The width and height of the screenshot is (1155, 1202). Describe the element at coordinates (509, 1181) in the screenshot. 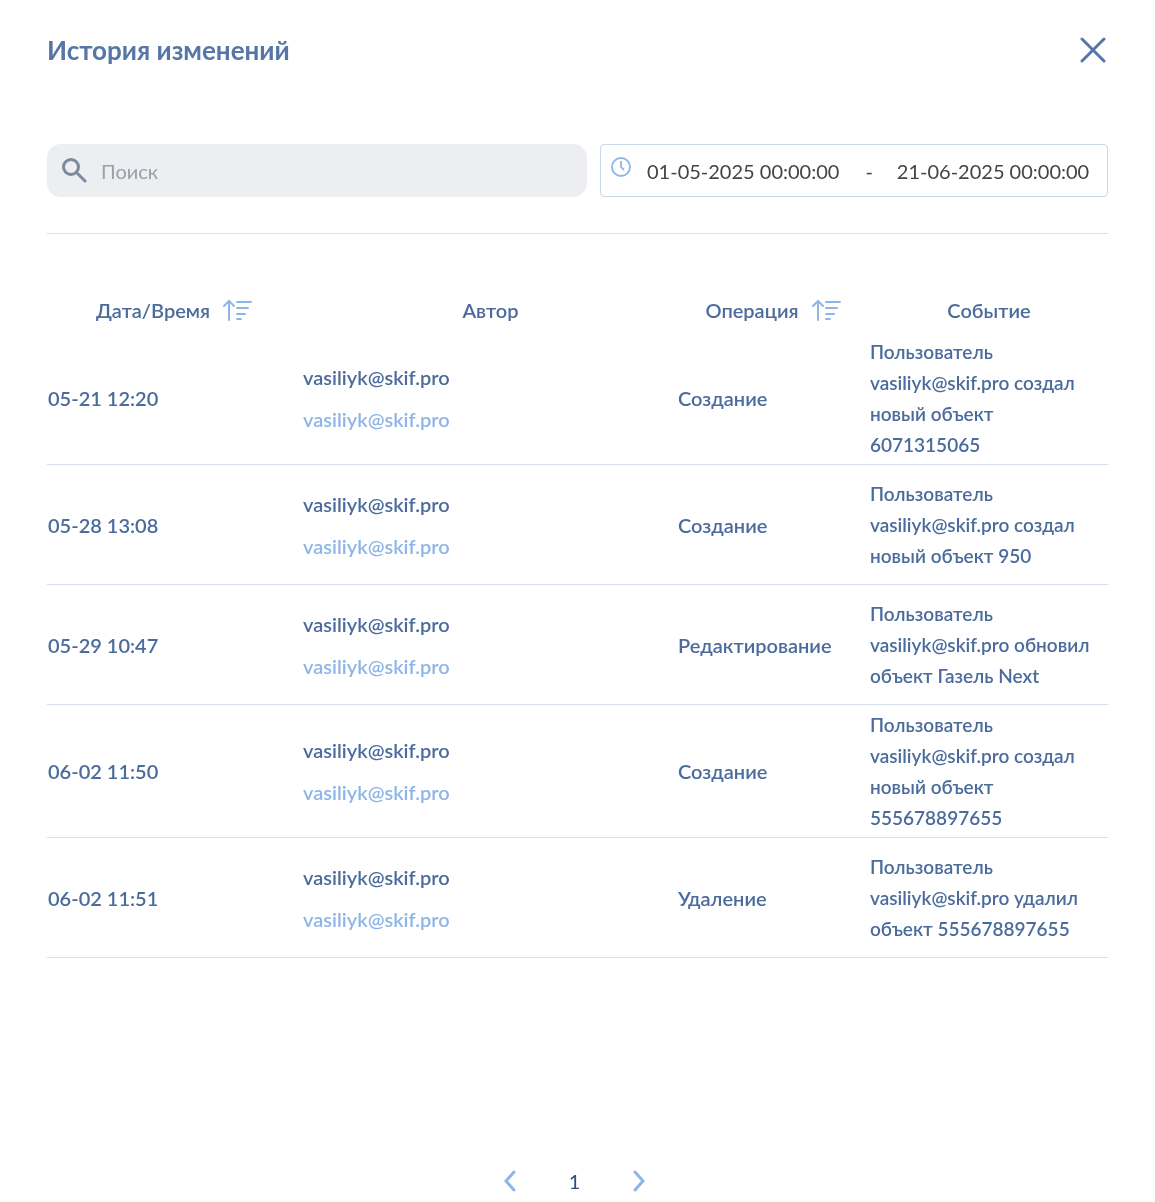

I see `chevron-left-icon` at that location.